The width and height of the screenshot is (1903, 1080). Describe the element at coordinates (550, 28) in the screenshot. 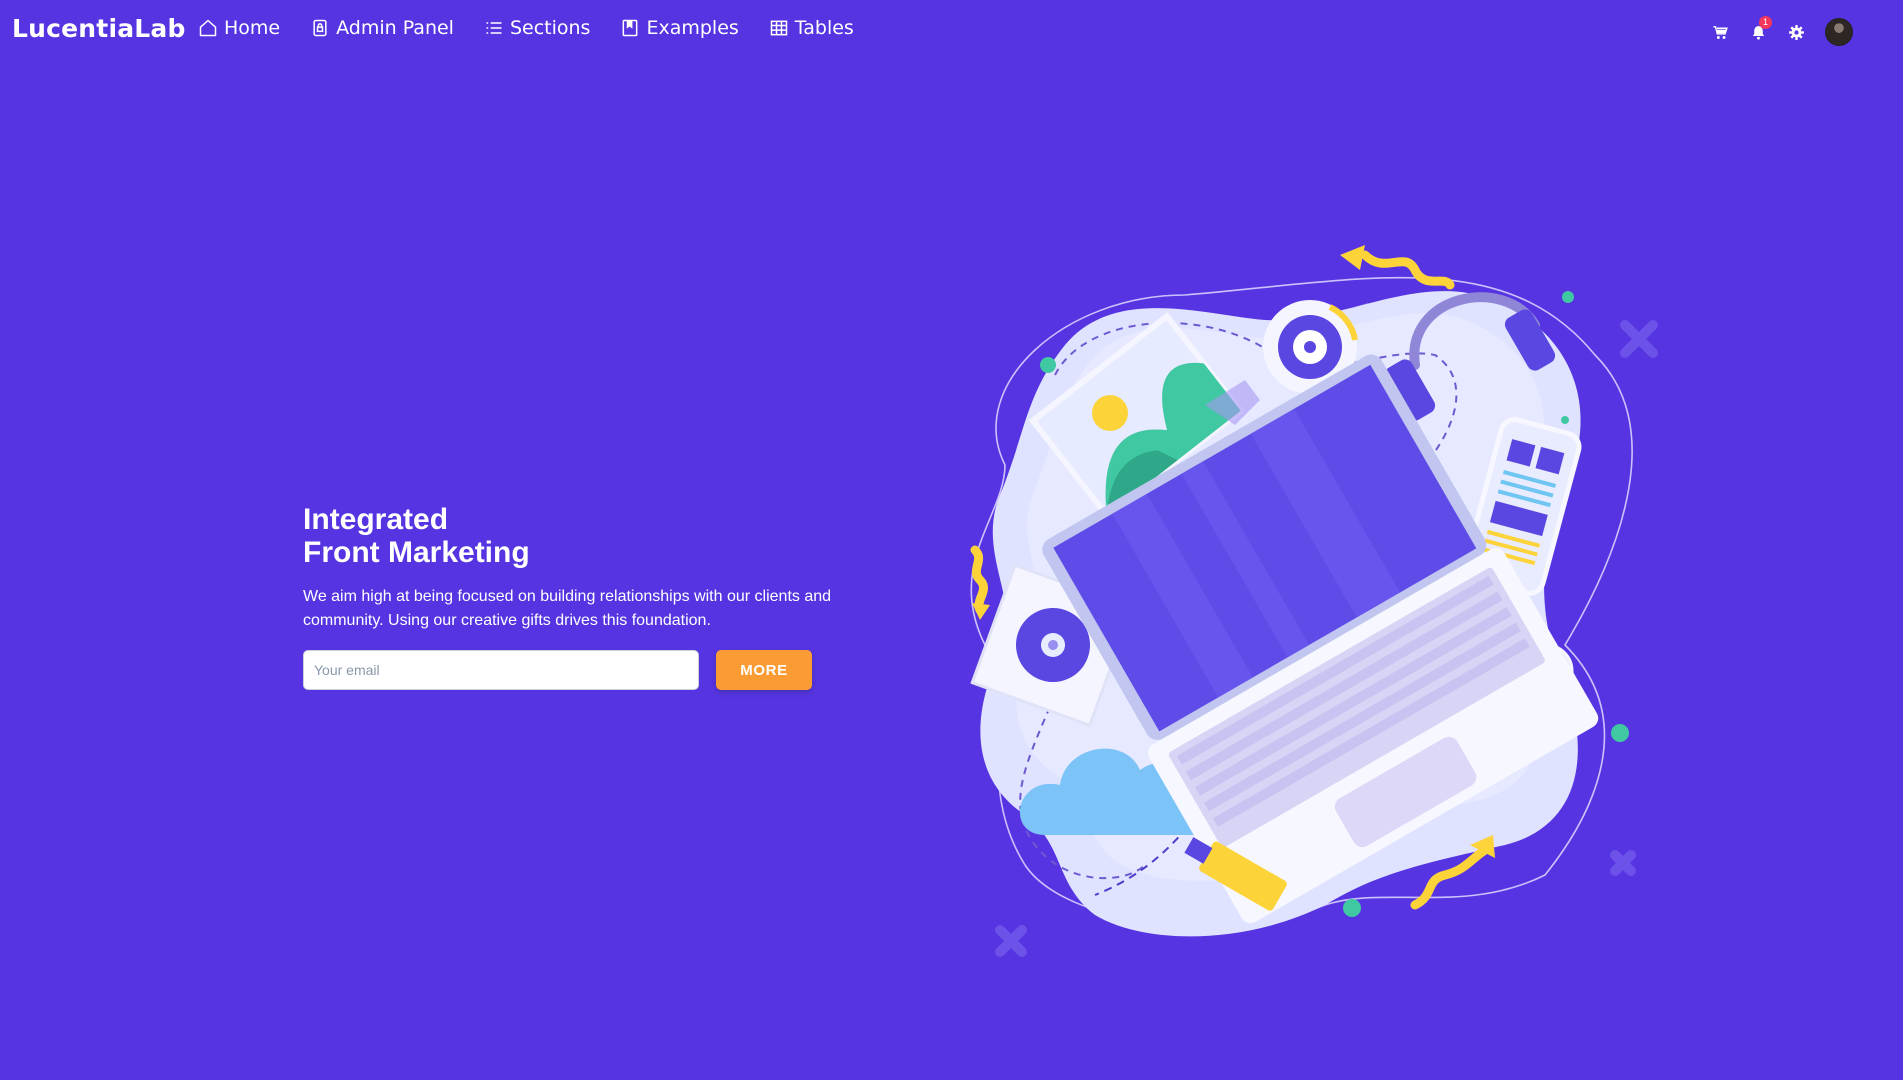

I see `nav-item-label: Sections` at that location.